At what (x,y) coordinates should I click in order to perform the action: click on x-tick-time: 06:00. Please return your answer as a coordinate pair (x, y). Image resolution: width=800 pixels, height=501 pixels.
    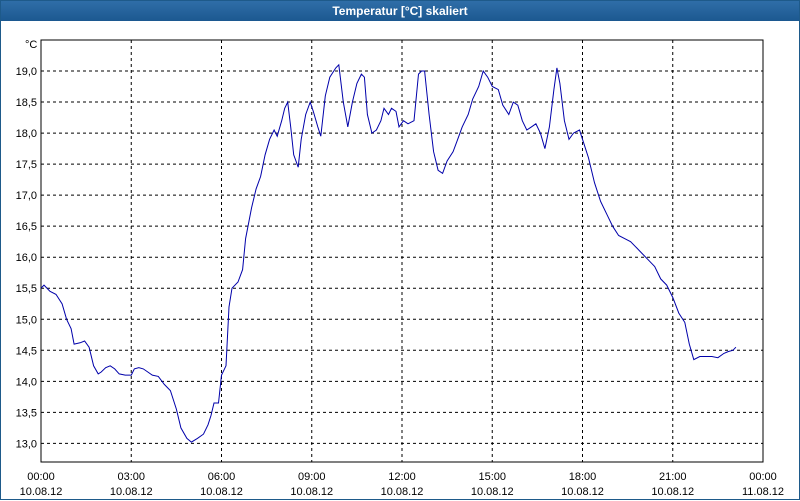
    Looking at the image, I should click on (222, 477).